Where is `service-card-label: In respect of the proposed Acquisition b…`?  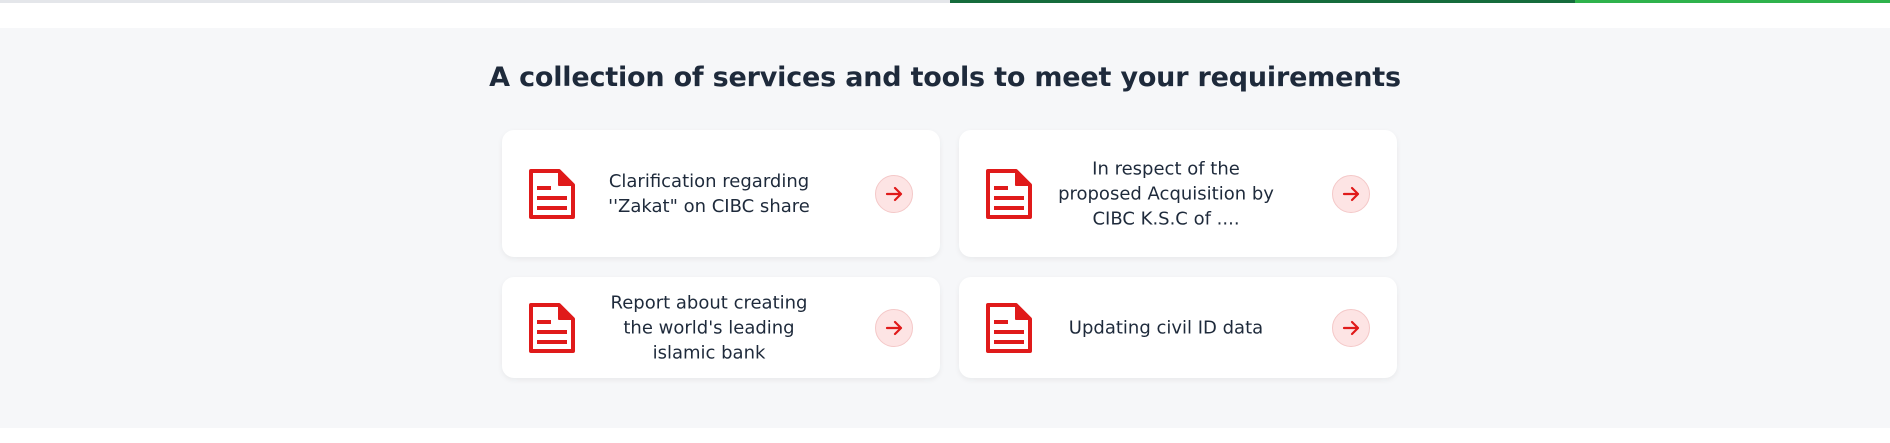
service-card-label: In respect of the proposed Acquisition b… is located at coordinates (1166, 193).